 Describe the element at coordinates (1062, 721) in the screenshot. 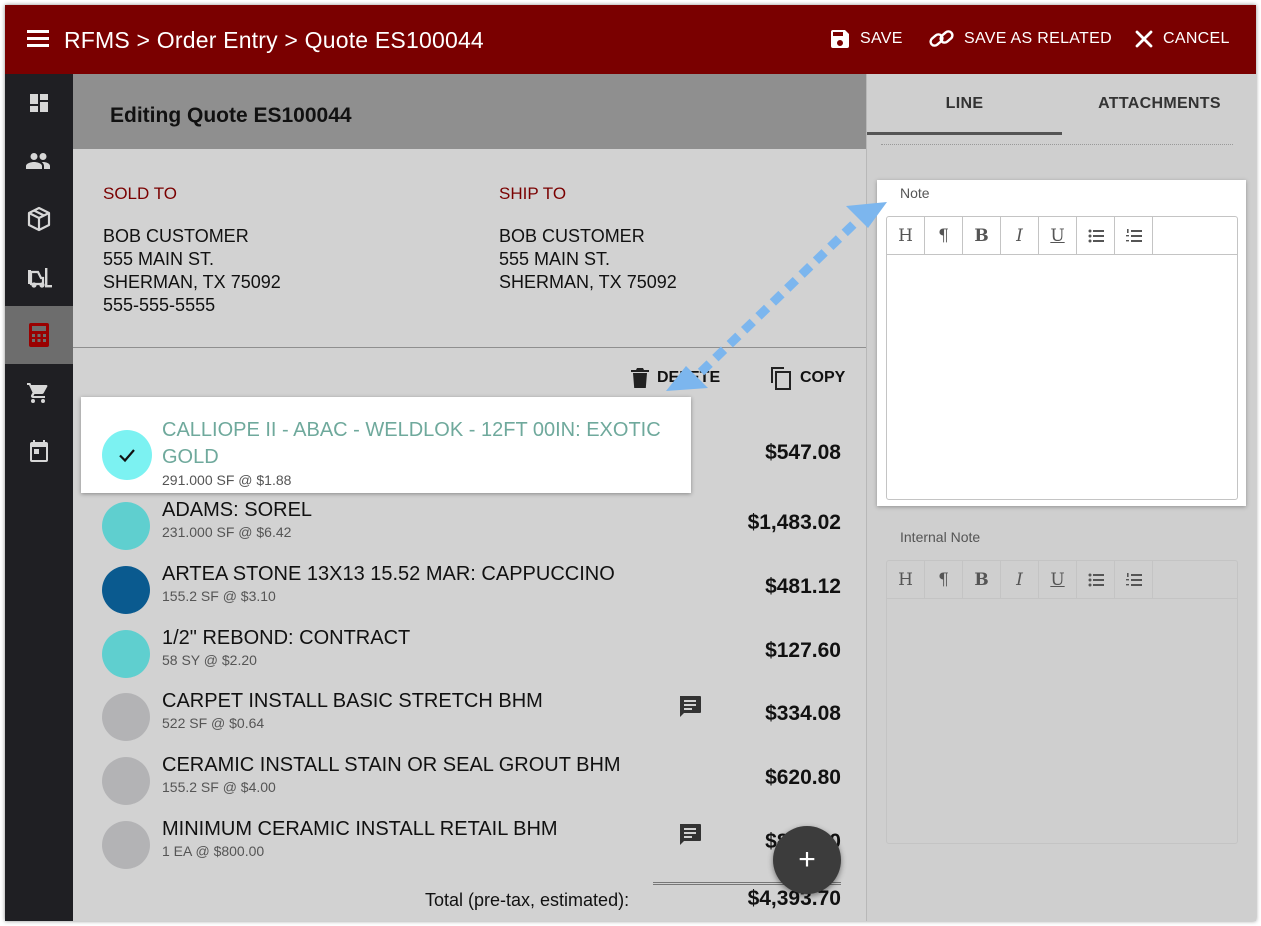

I see `internal-note-text-area` at that location.